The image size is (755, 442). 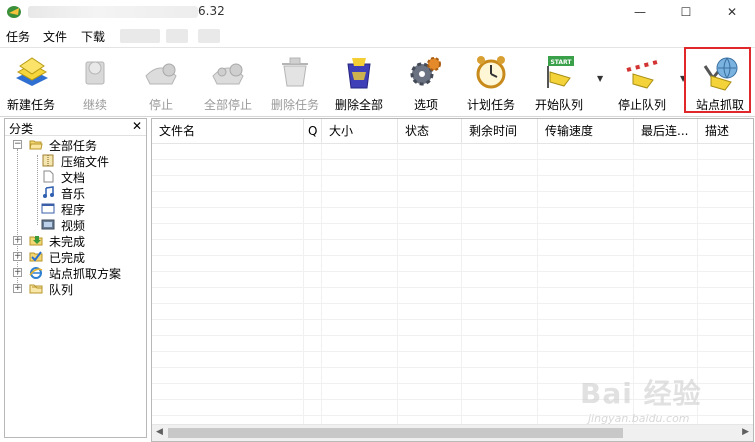 I want to click on maximize-button: ☐, so click(x=686, y=12).